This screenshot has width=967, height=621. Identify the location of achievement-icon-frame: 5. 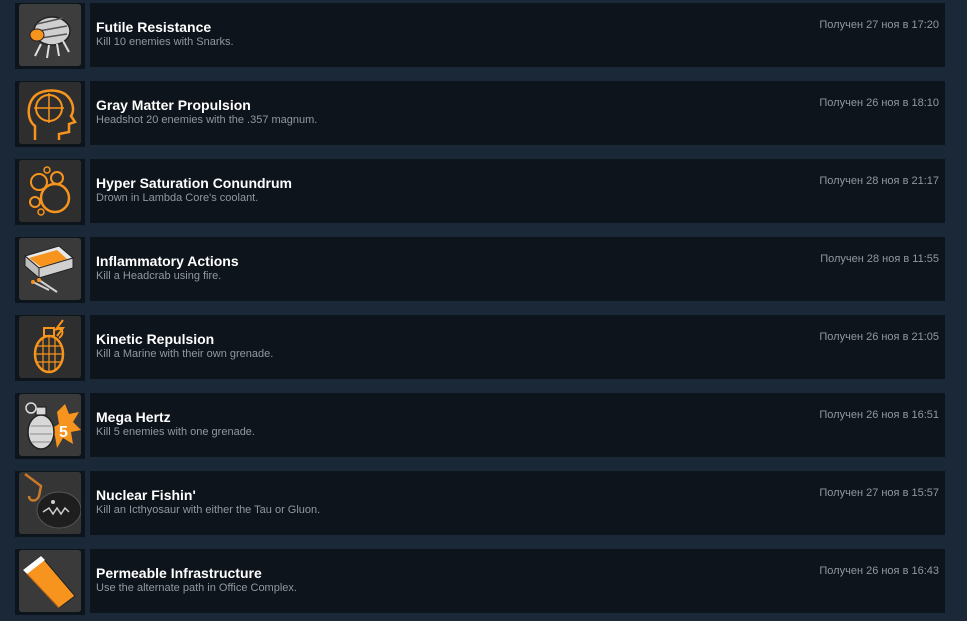
(50, 426).